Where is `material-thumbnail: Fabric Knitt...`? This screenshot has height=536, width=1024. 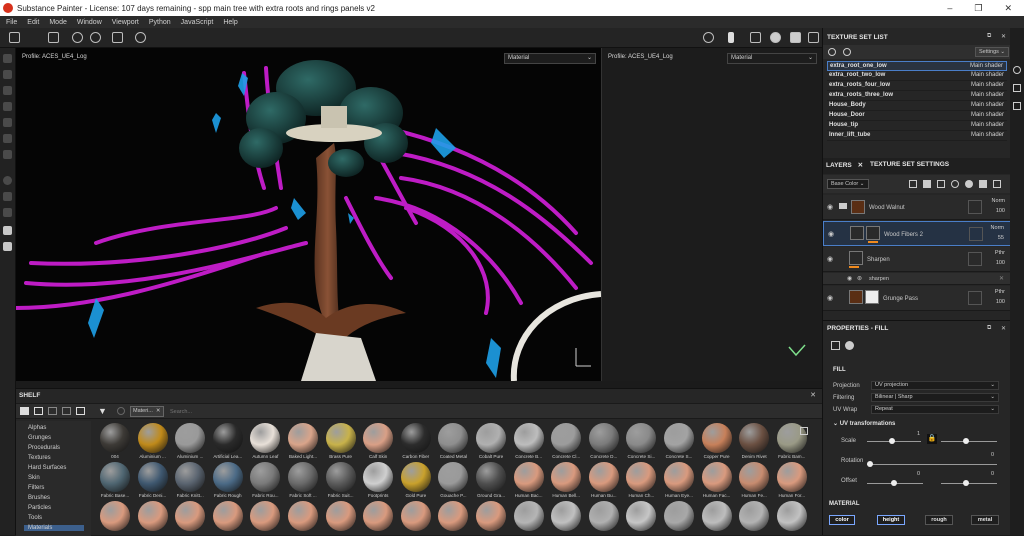
material-thumbnail: Fabric Knitt... is located at coordinates (190, 480).